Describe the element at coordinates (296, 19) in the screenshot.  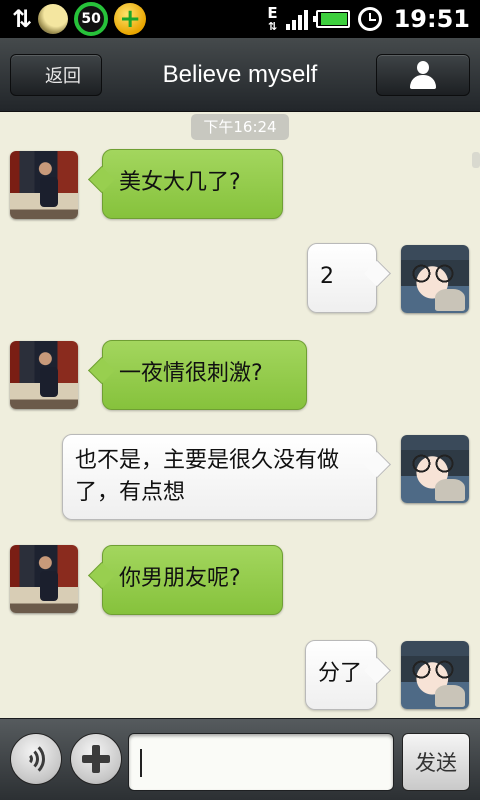
I see `signal-icon` at that location.